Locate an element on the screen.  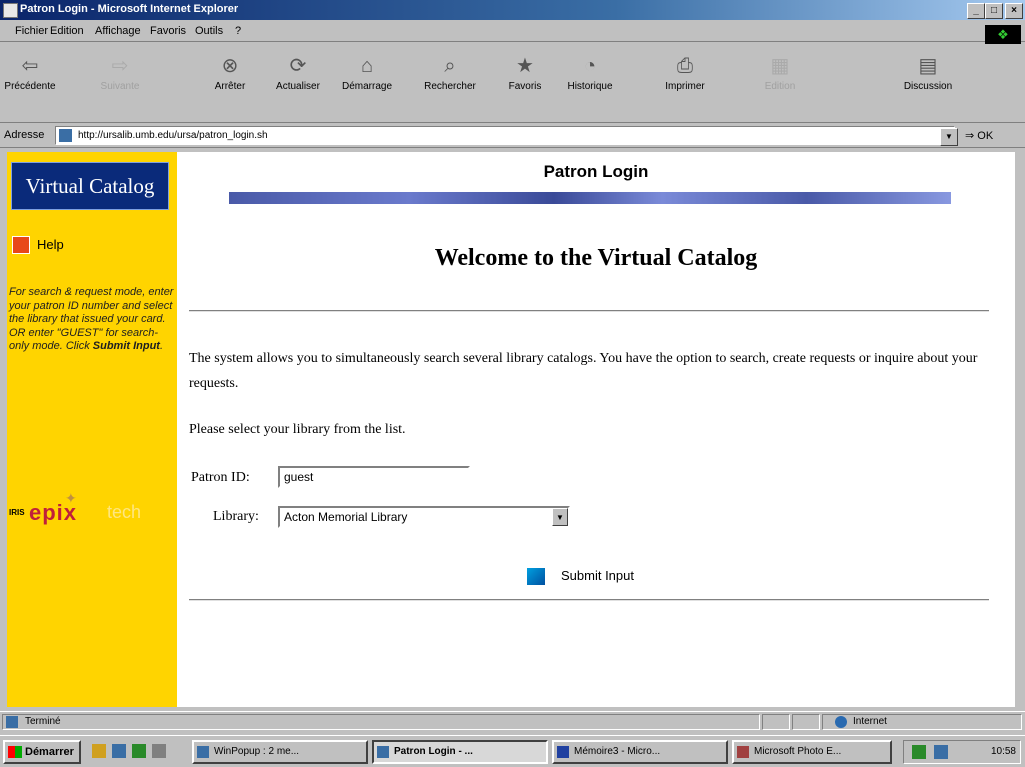
ie-icon is located at coordinates (383, 752).